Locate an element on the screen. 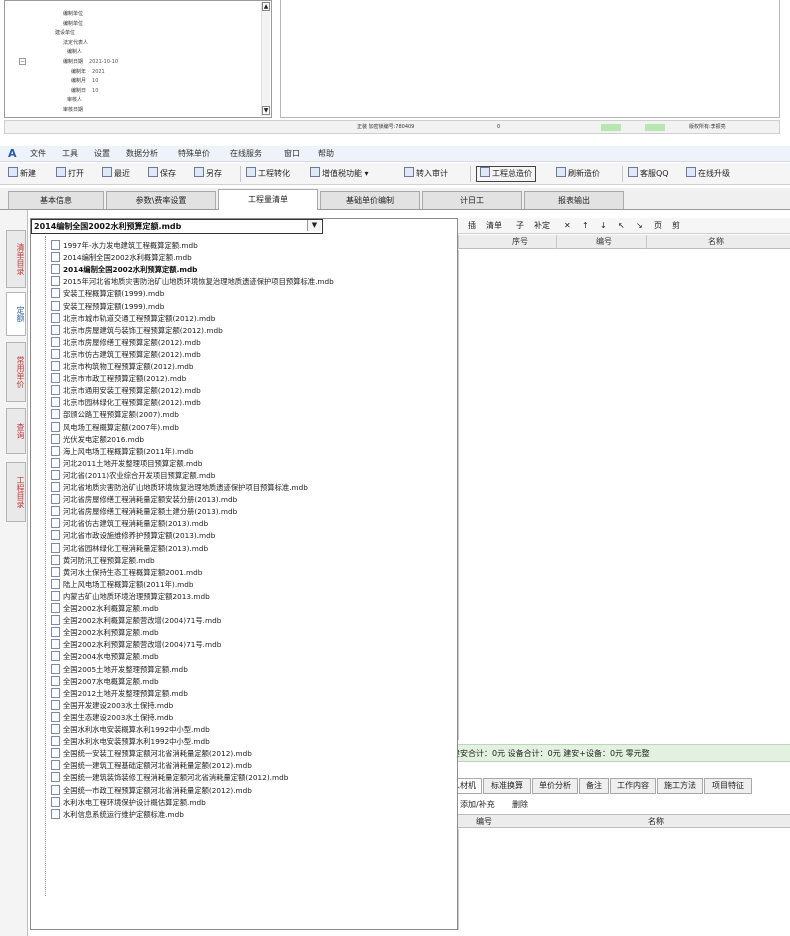 The width and height of the screenshot is (790, 936). vtab-query: 查询 is located at coordinates (16, 431).